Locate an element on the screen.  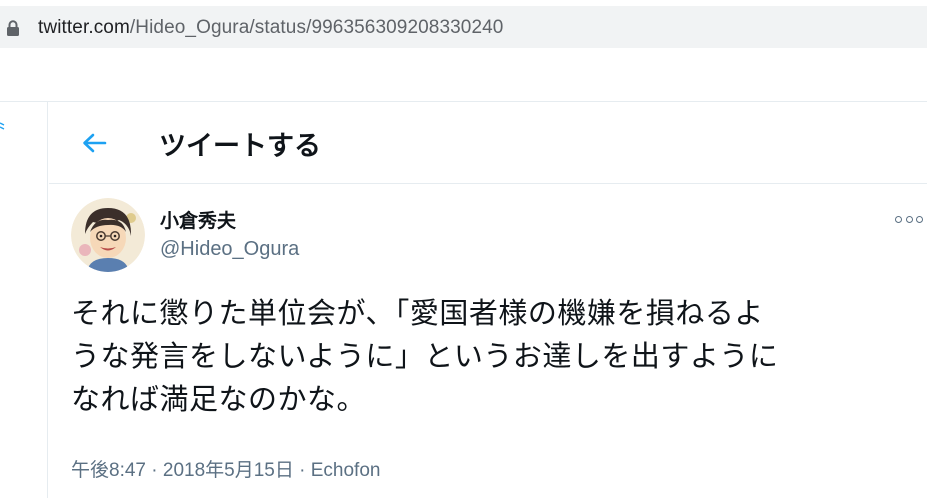
url-host: twitter.com is located at coordinates (84, 27).